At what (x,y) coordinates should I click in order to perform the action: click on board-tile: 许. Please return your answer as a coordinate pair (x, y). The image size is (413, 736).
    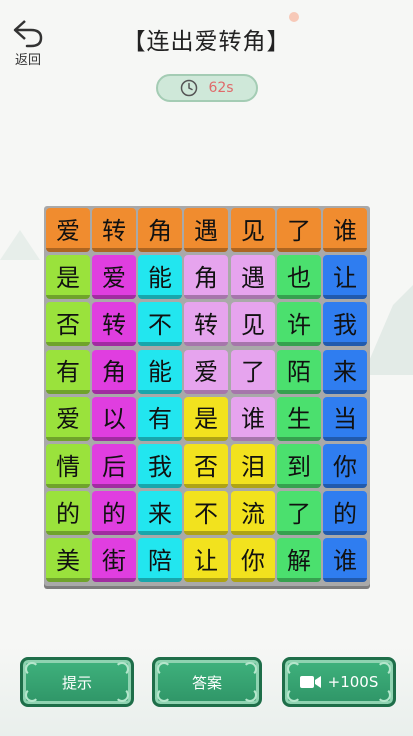
    Looking at the image, I should click on (299, 324).